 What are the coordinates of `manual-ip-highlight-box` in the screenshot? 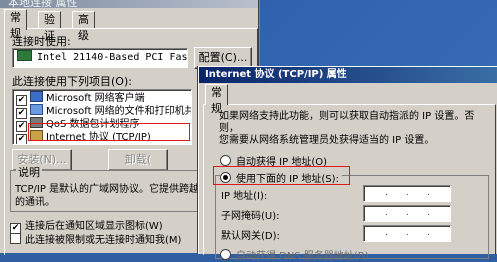 It's located at (281, 175).